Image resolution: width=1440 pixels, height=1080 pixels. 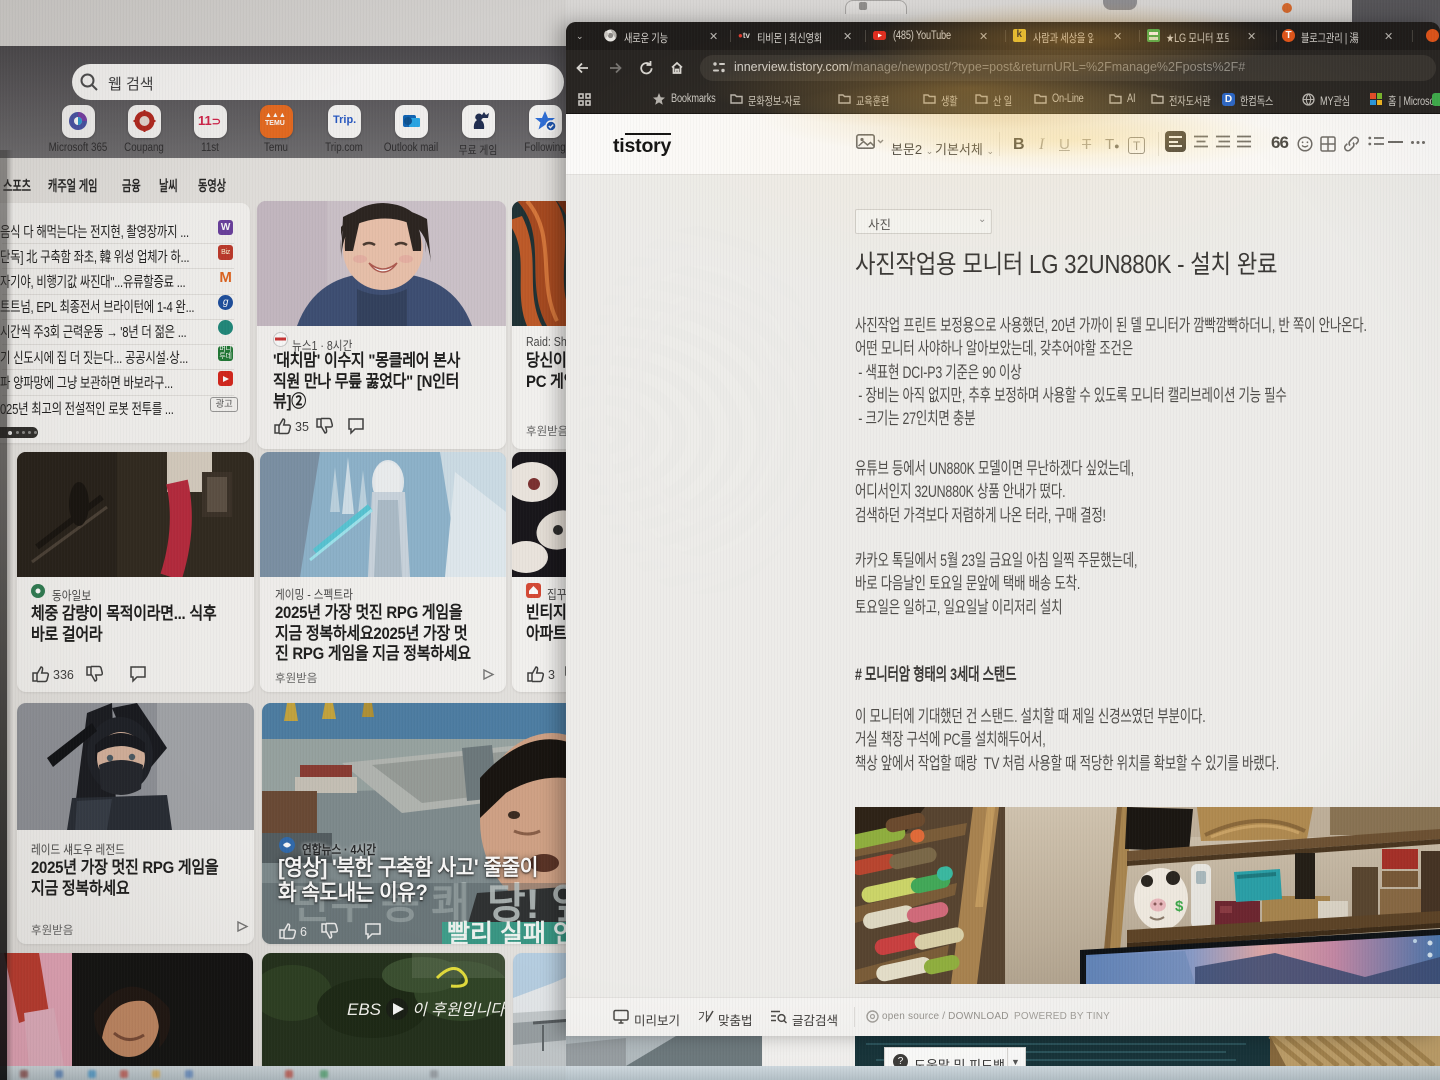 What do you see at coordinates (703, 1017) in the screenshot?
I see `svg-text: 가` at bounding box center [703, 1017].